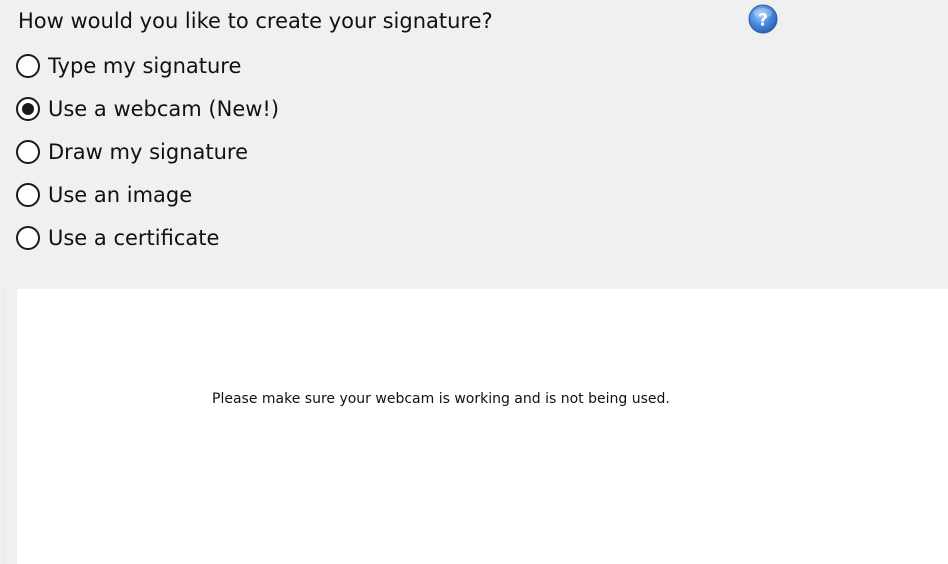  I want to click on help-question-icon: ?, so click(763, 19).